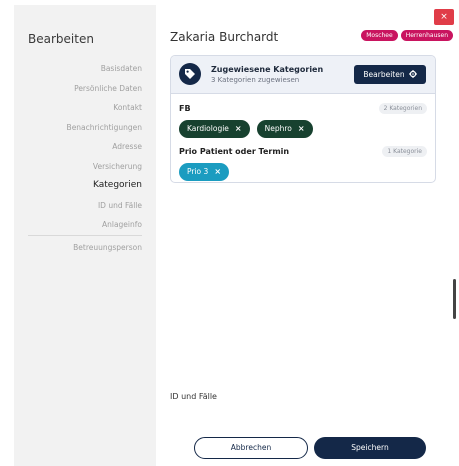 This screenshot has width=459, height=466. Describe the element at coordinates (402, 108) in the screenshot. I see `group-count: 2 Kategorien` at that location.